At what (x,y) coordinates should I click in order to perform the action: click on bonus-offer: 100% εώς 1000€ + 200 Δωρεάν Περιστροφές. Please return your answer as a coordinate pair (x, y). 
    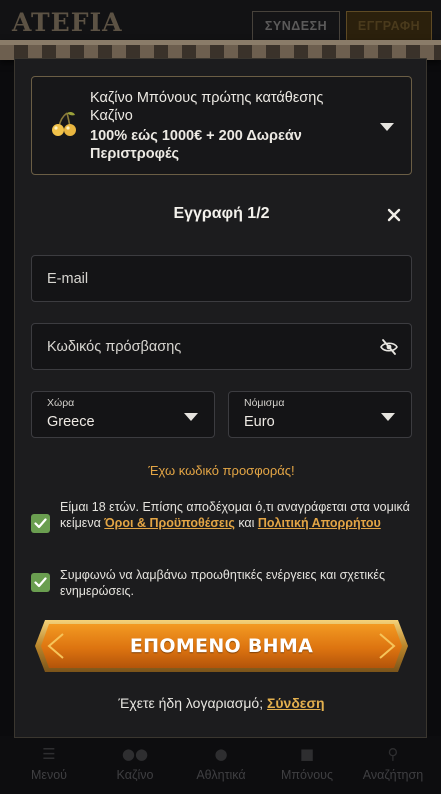
    Looking at the image, I should click on (230, 145).